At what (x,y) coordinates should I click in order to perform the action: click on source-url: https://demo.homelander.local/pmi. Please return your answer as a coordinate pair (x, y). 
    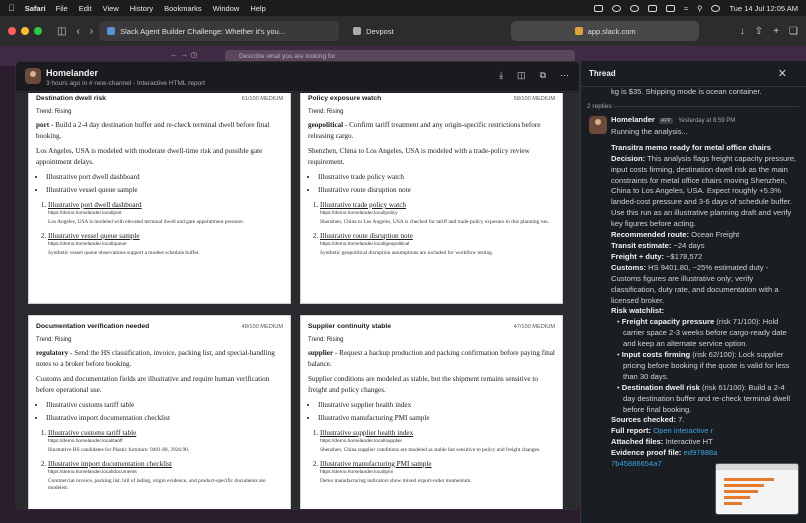
    Looking at the image, I should click on (357, 472).